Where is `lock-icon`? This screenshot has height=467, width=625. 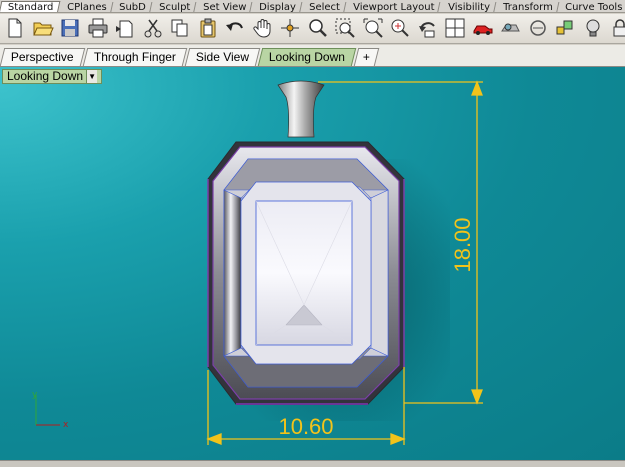 lock-icon is located at coordinates (617, 29).